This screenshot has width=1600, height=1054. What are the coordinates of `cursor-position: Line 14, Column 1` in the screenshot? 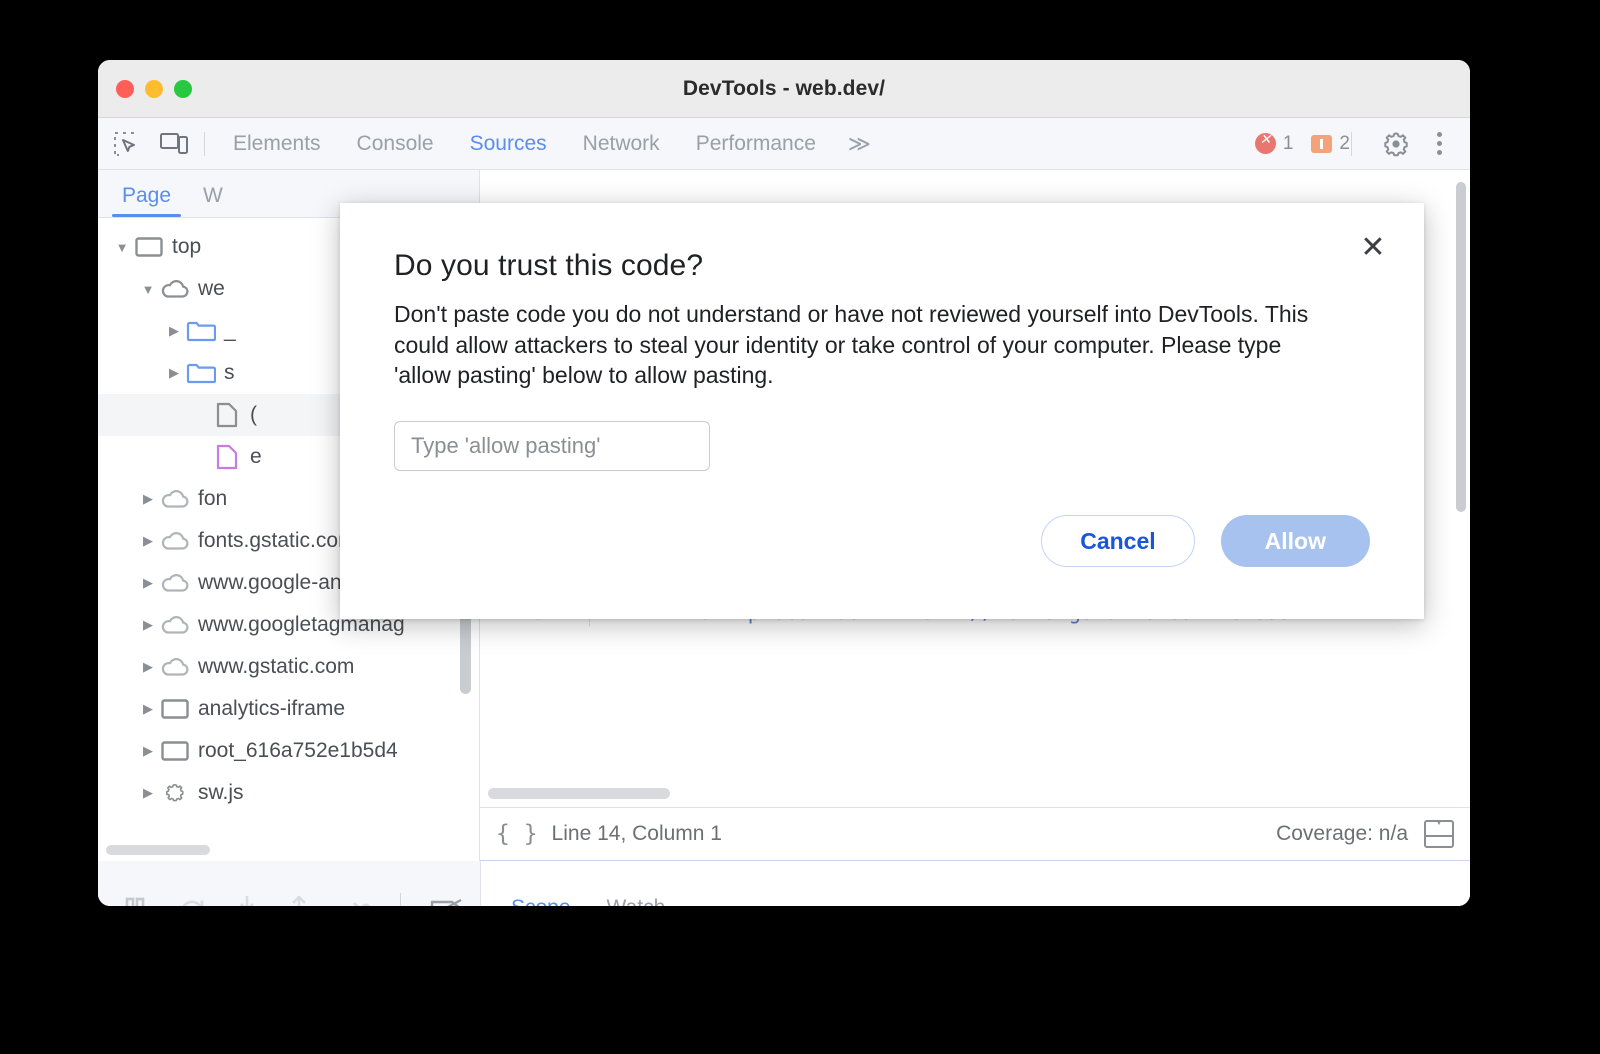 It's located at (636, 833).